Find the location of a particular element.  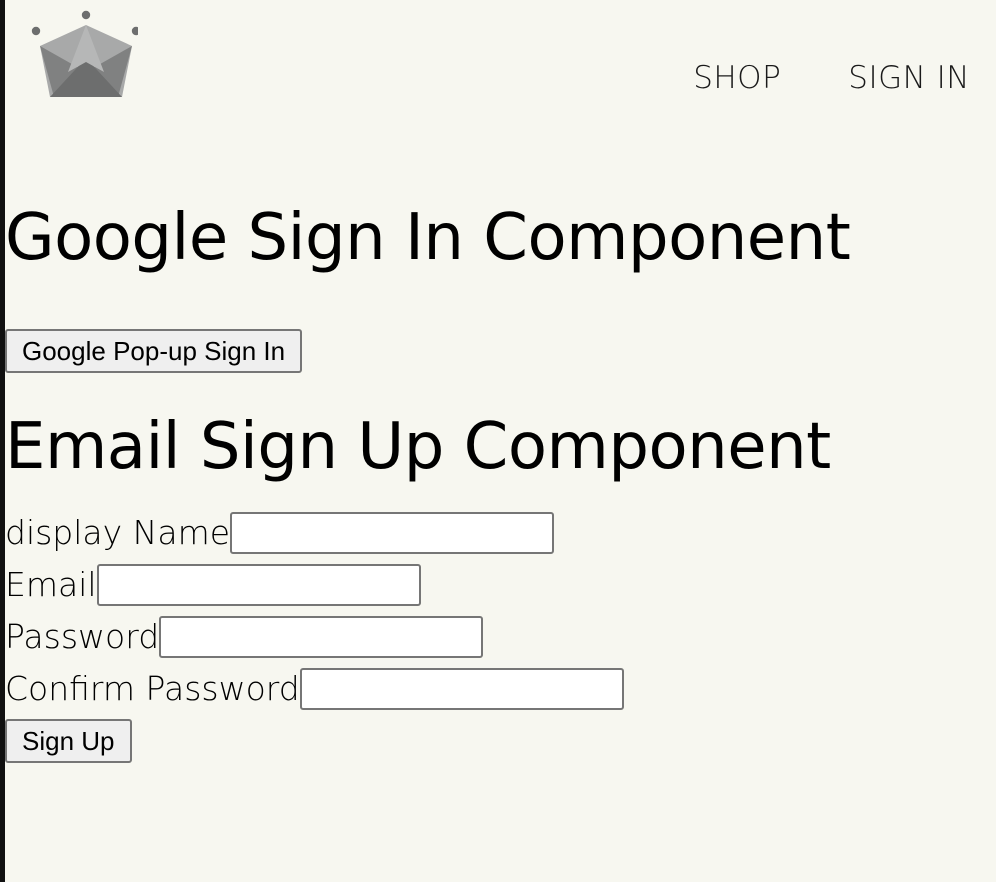

nav-link-sign-in: SIGN IN is located at coordinates (909, 78).